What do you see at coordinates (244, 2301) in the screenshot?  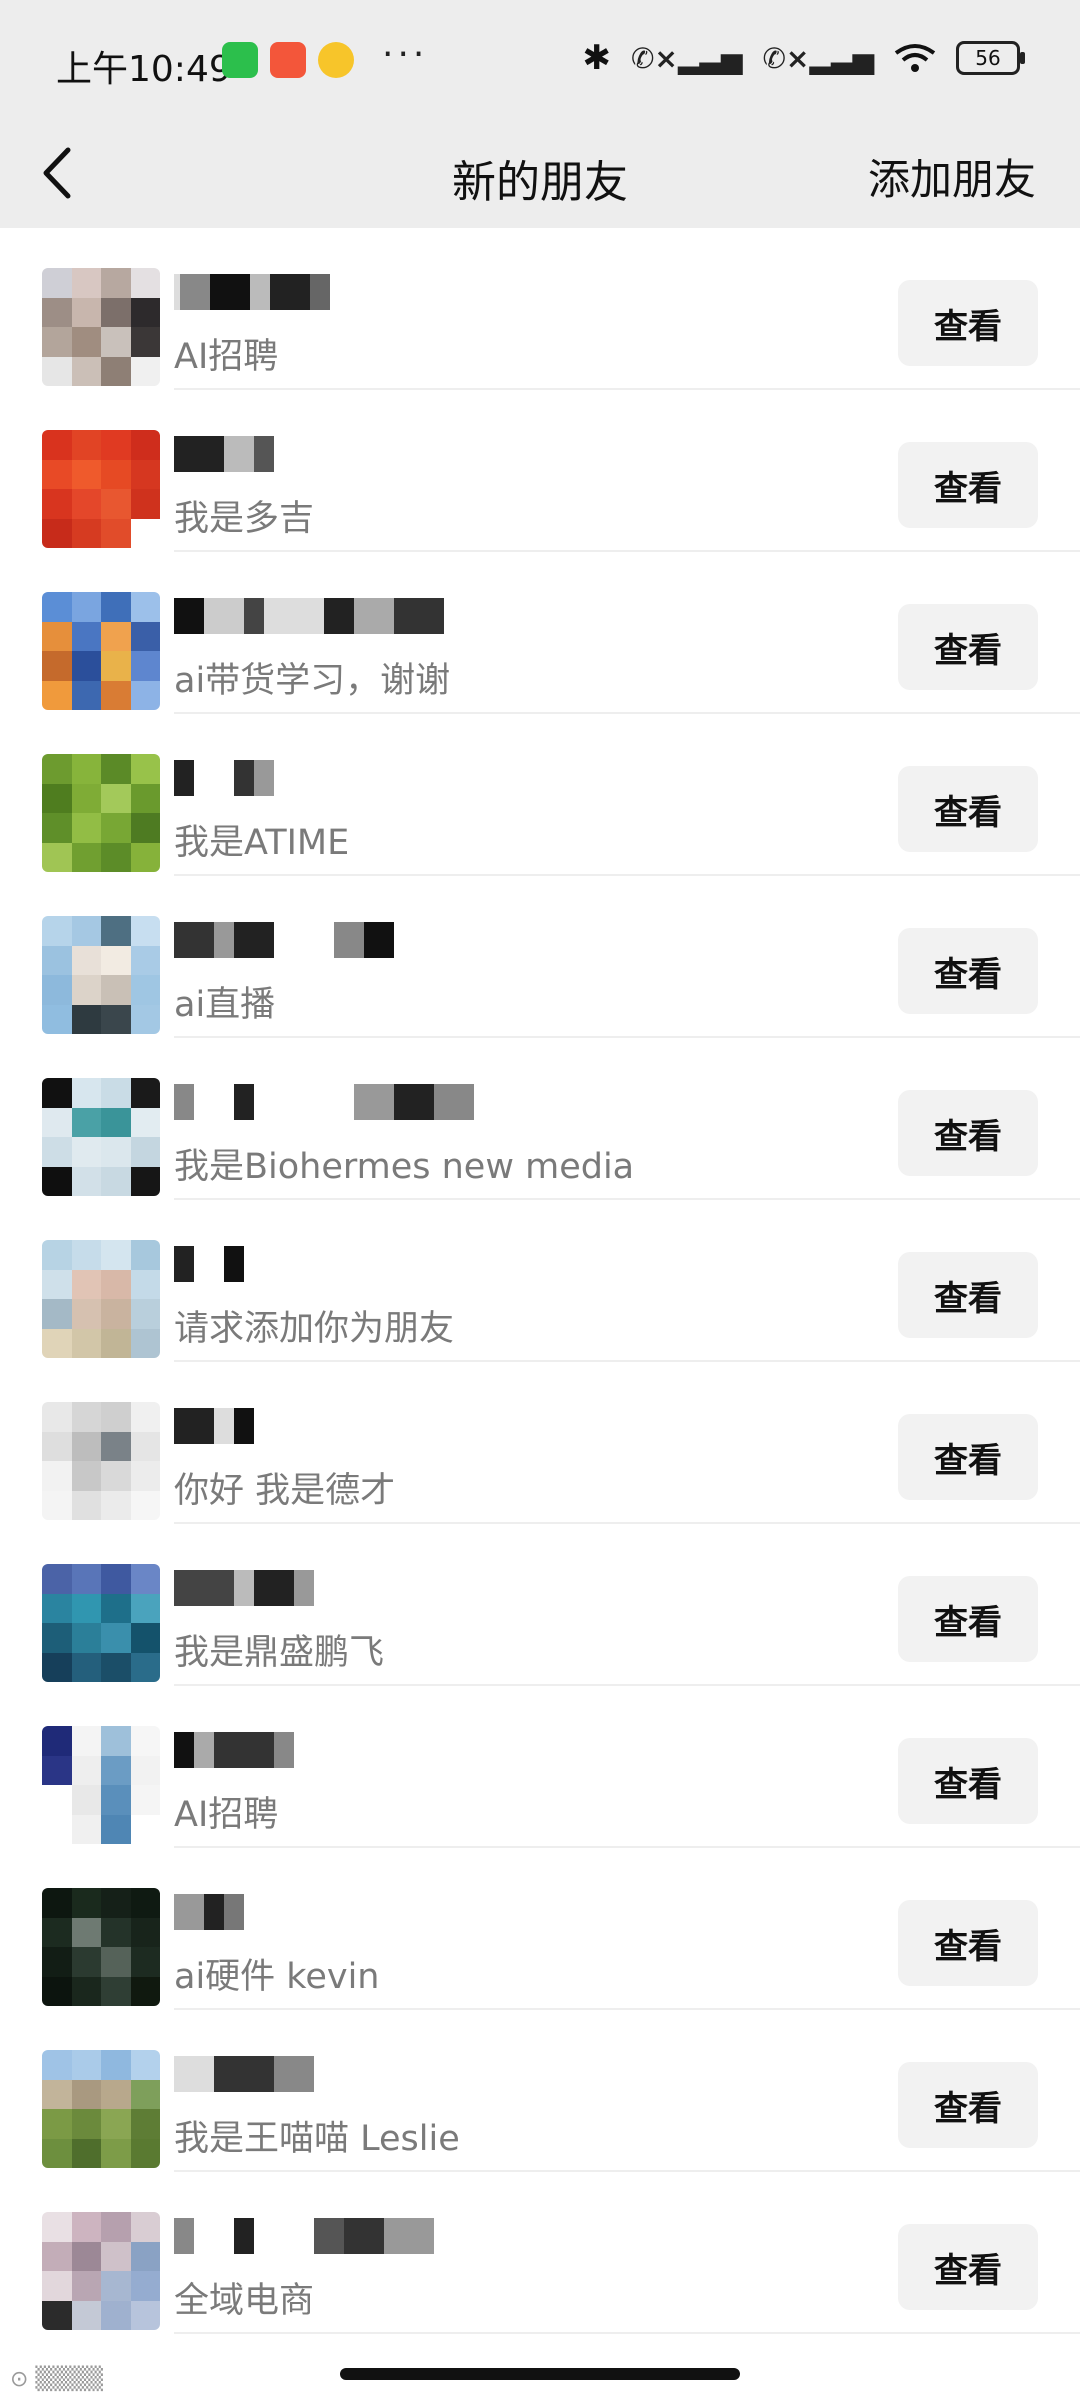 I see `request-message: 全域电商` at bounding box center [244, 2301].